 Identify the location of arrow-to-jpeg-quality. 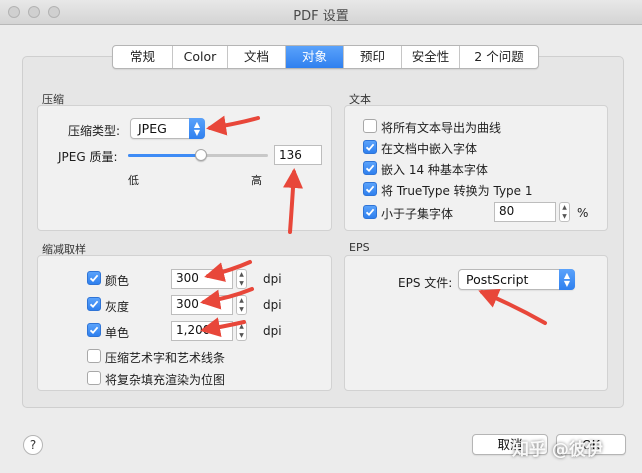
(293, 201).